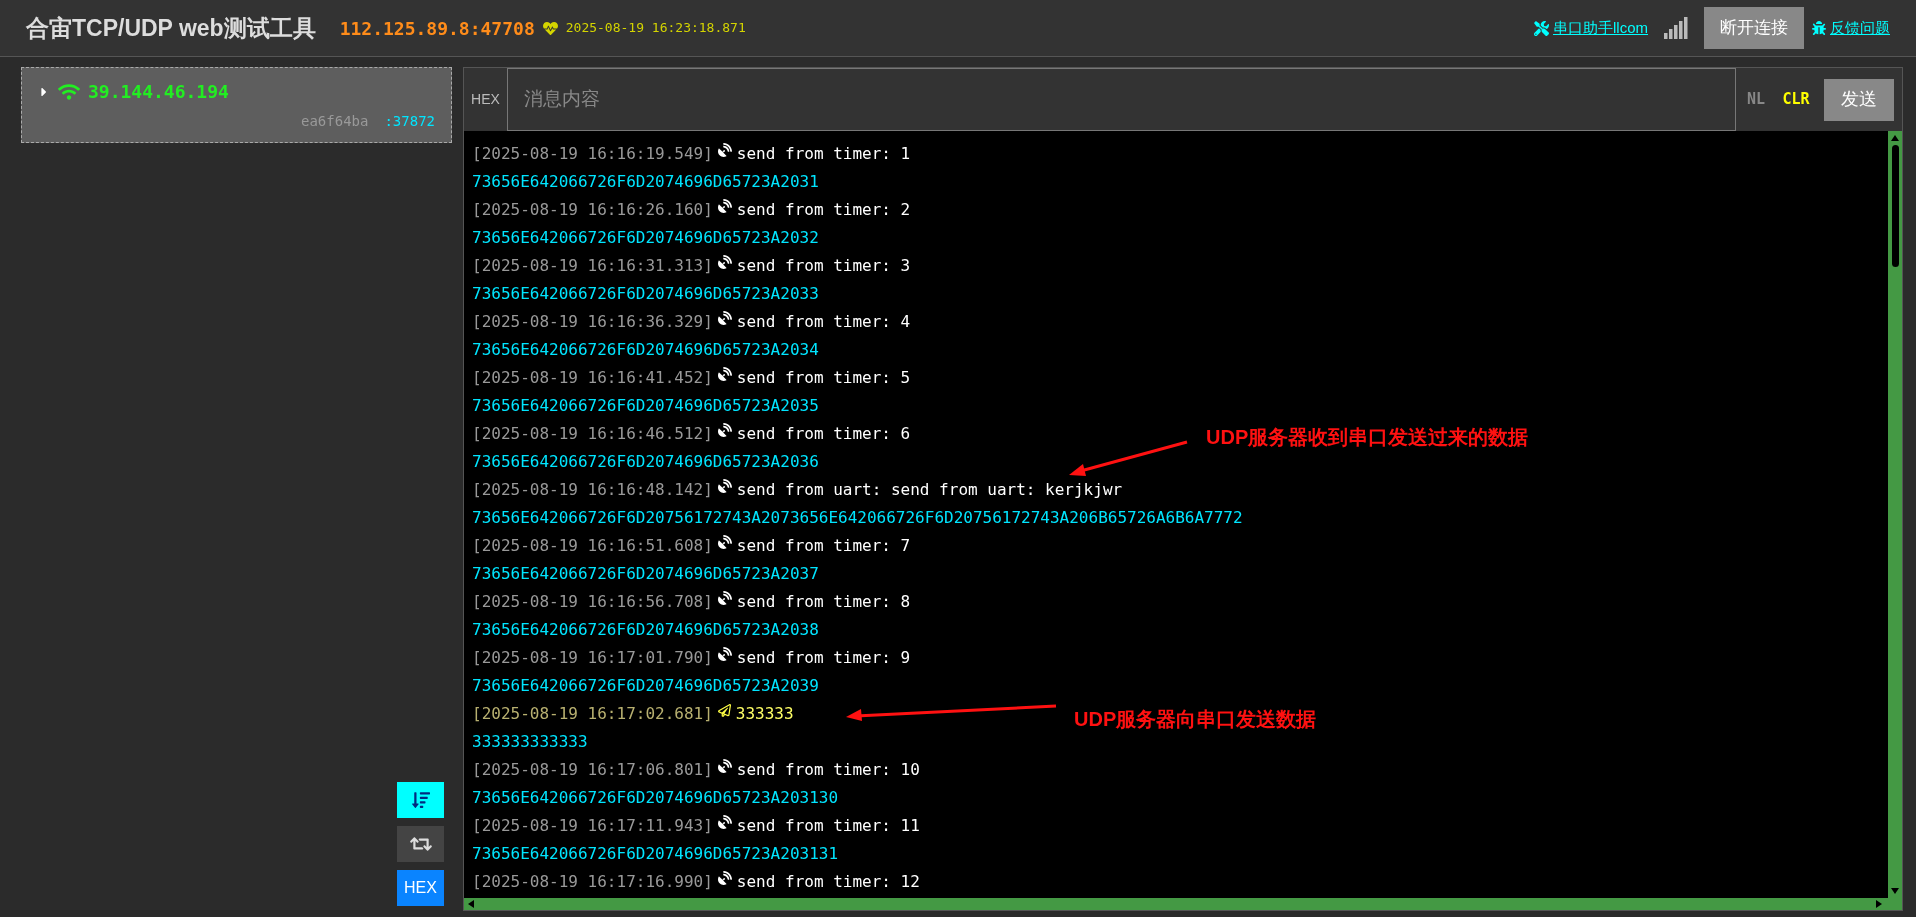 This screenshot has width=1916, height=917. I want to click on log-message: send from timer: 2, so click(823, 210).